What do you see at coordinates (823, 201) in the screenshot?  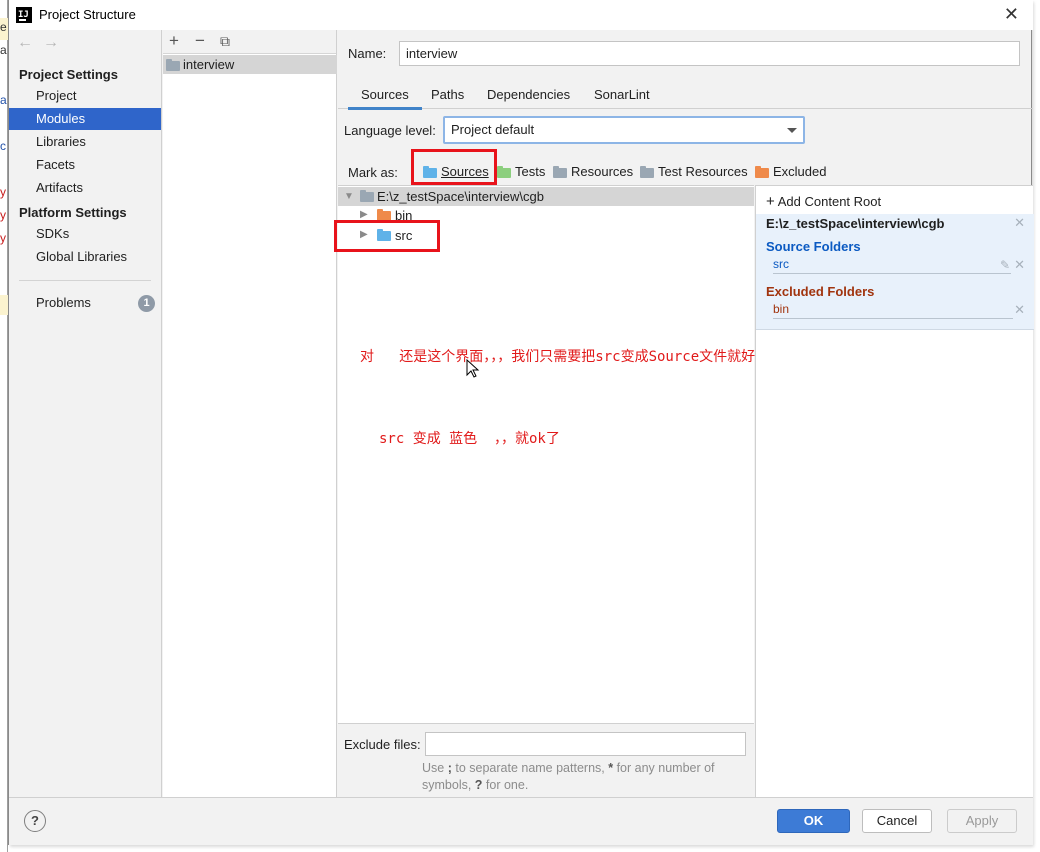 I see `add-content-root-button: + Add Content Root` at bounding box center [823, 201].